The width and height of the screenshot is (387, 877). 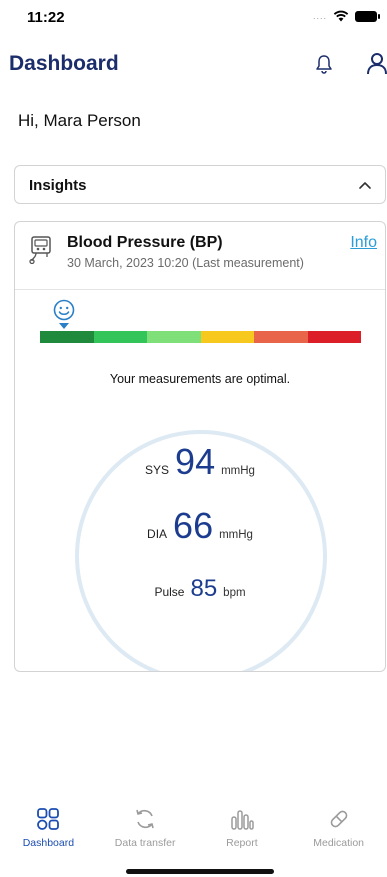 I want to click on top-nav: Dashboard, so click(x=193, y=65).